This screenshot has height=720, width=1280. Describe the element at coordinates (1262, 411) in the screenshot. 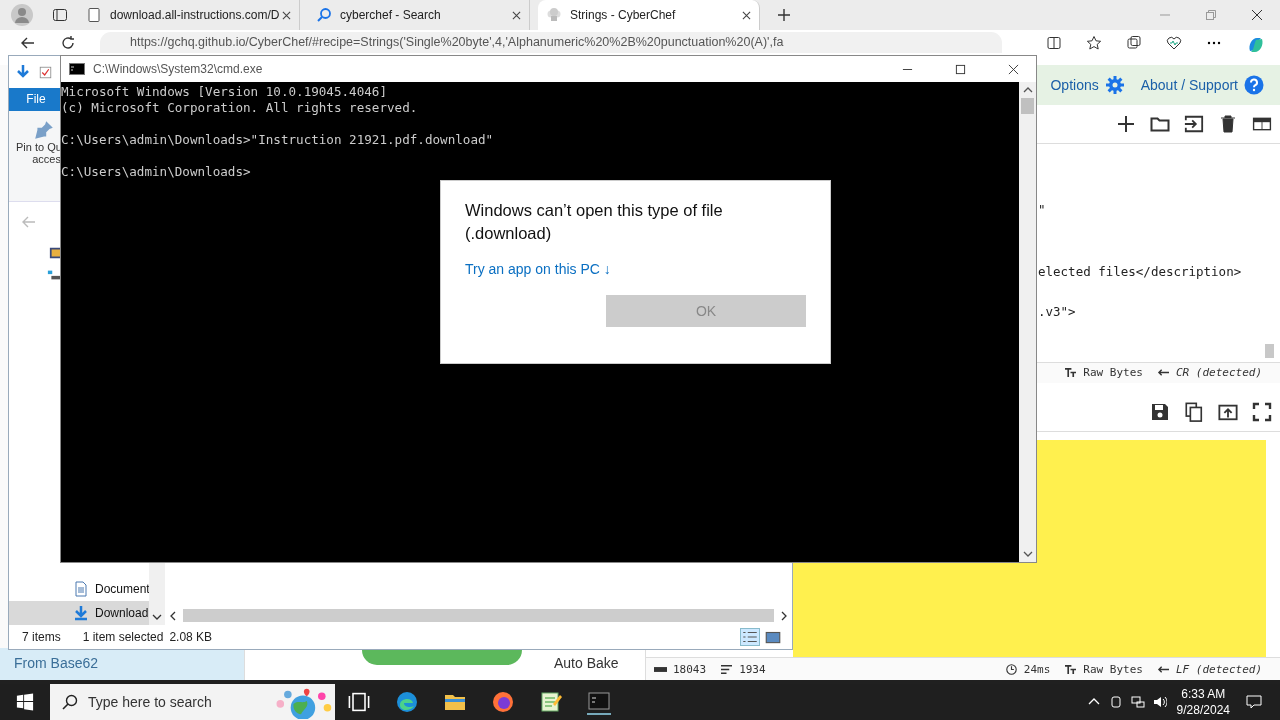

I see `fullscreen-icon` at that location.